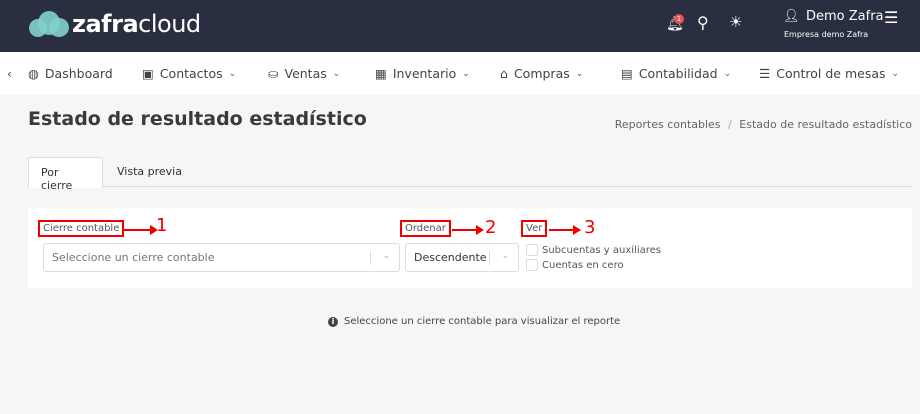  What do you see at coordinates (590, 227) in the screenshot?
I see `annotation-number-3: 3` at bounding box center [590, 227].